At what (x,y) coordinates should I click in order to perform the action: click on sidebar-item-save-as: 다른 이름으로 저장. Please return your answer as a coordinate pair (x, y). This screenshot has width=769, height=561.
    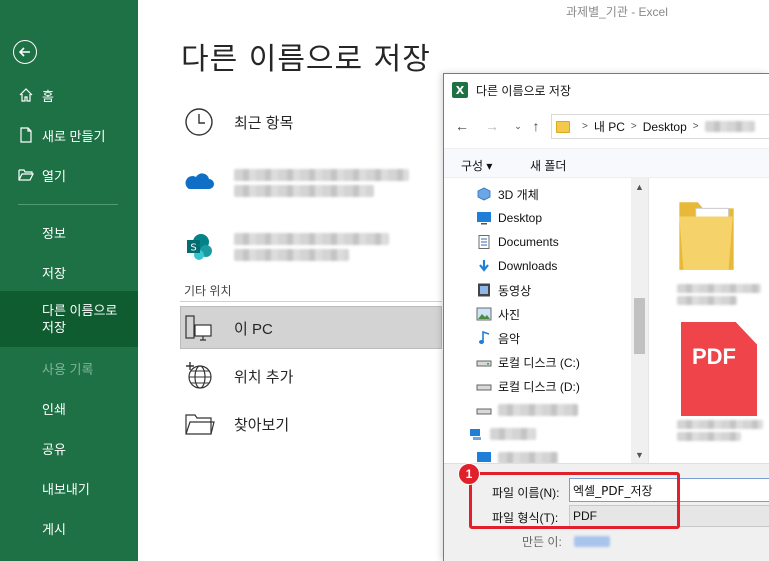
    Looking at the image, I should click on (69, 319).